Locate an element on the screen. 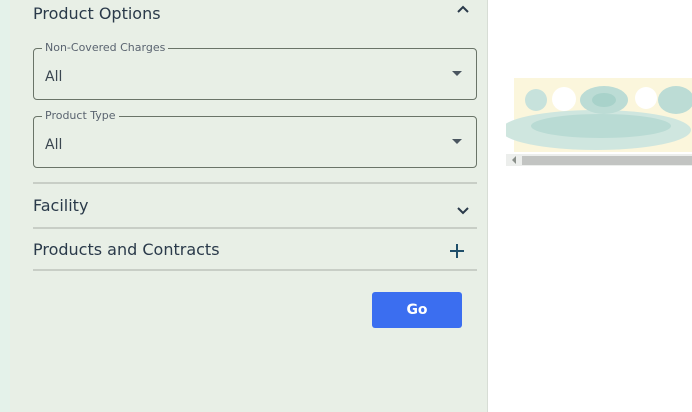 This screenshot has width=692, height=412. chevron-down-icon is located at coordinates (463, 210).